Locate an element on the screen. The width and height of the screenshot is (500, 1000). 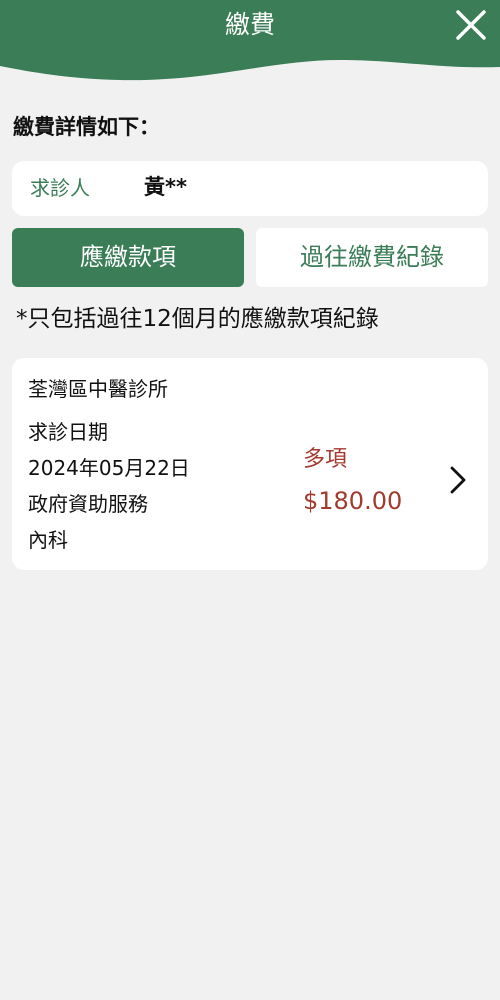
close-icon is located at coordinates (471, 25).